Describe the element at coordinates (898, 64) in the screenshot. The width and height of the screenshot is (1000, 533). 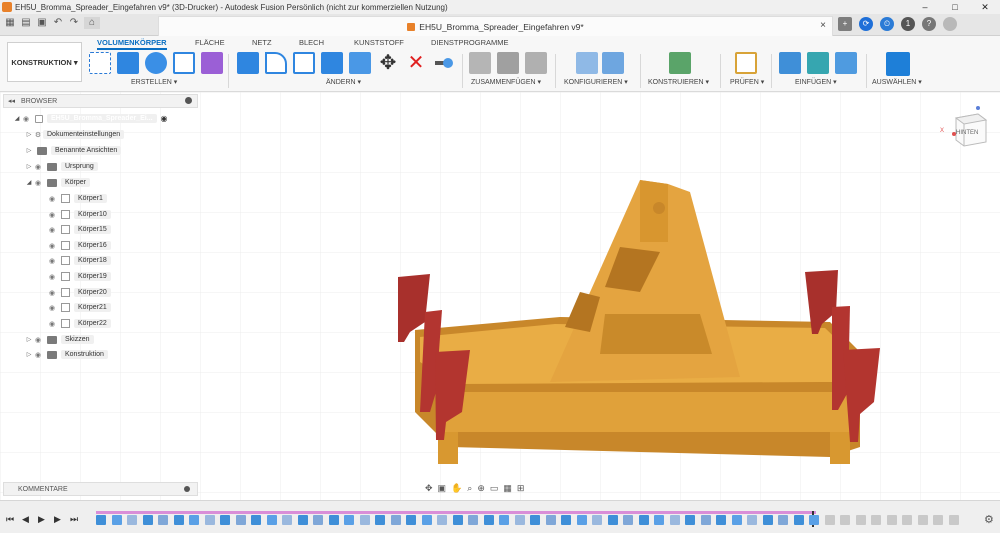
I see `select-icon` at that location.